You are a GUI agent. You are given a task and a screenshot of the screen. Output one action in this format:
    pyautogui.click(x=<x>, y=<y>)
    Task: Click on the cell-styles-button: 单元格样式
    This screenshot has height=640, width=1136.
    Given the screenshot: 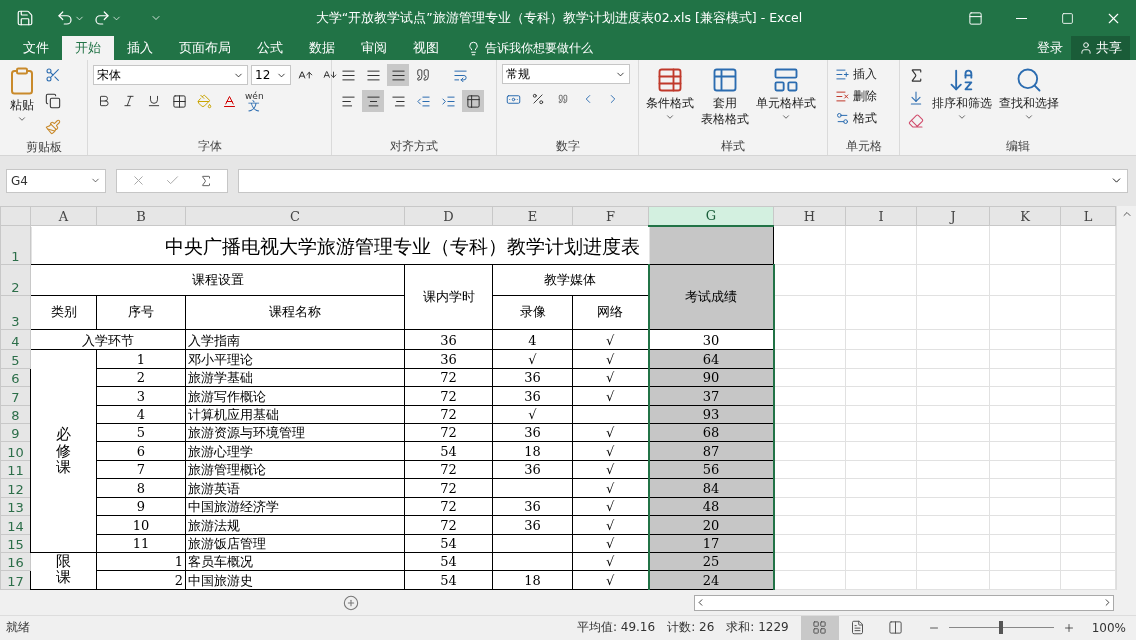 What is the action you would take?
    pyautogui.click(x=786, y=100)
    